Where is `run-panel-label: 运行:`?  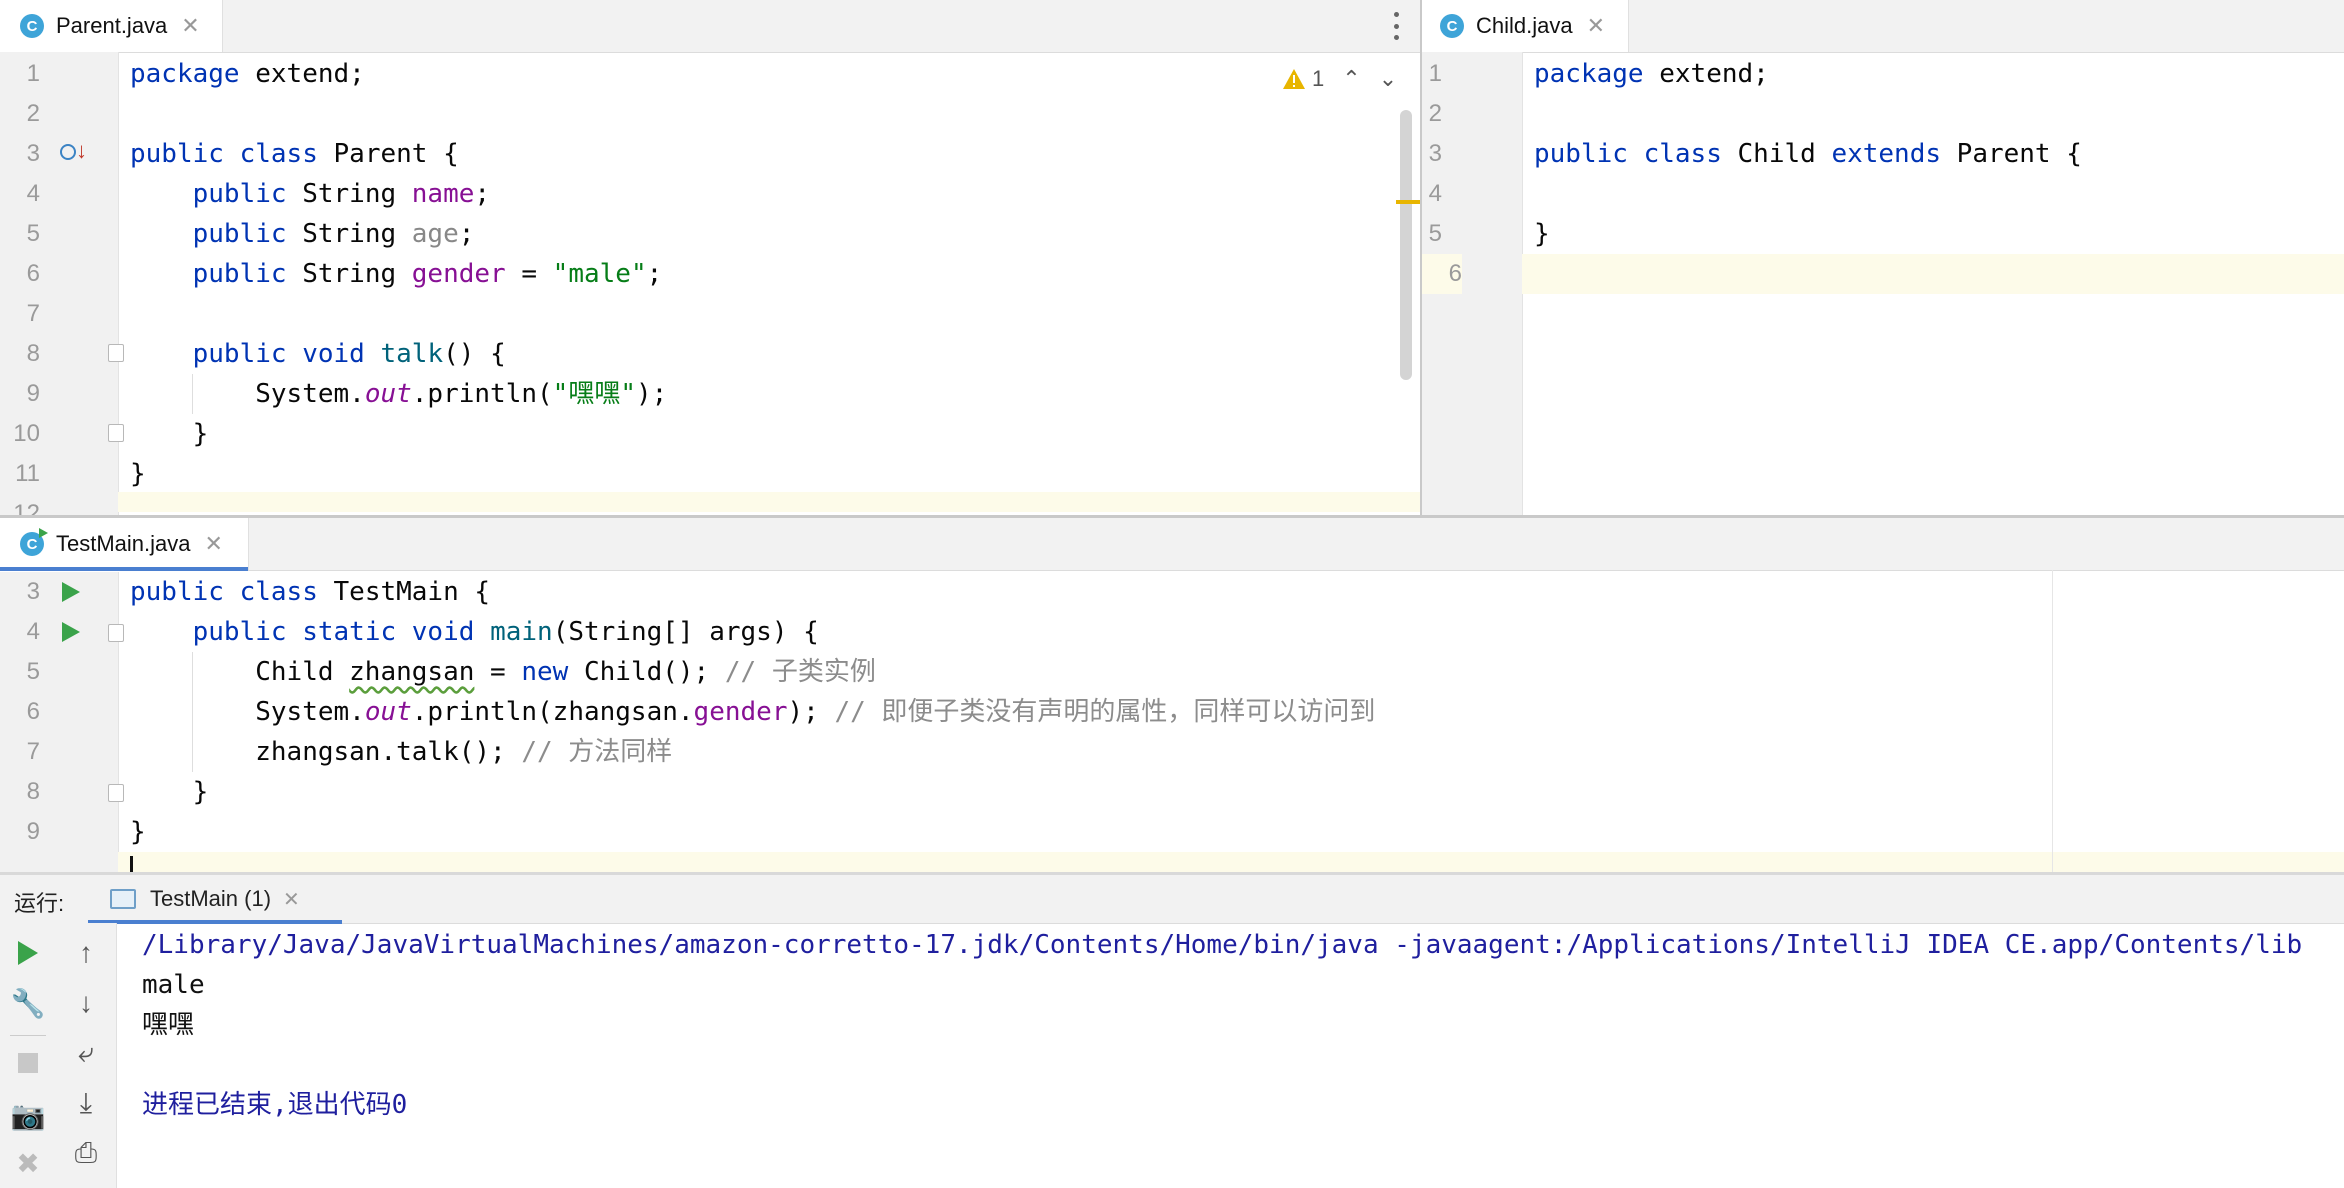
run-panel-label: 运行: is located at coordinates (39, 903).